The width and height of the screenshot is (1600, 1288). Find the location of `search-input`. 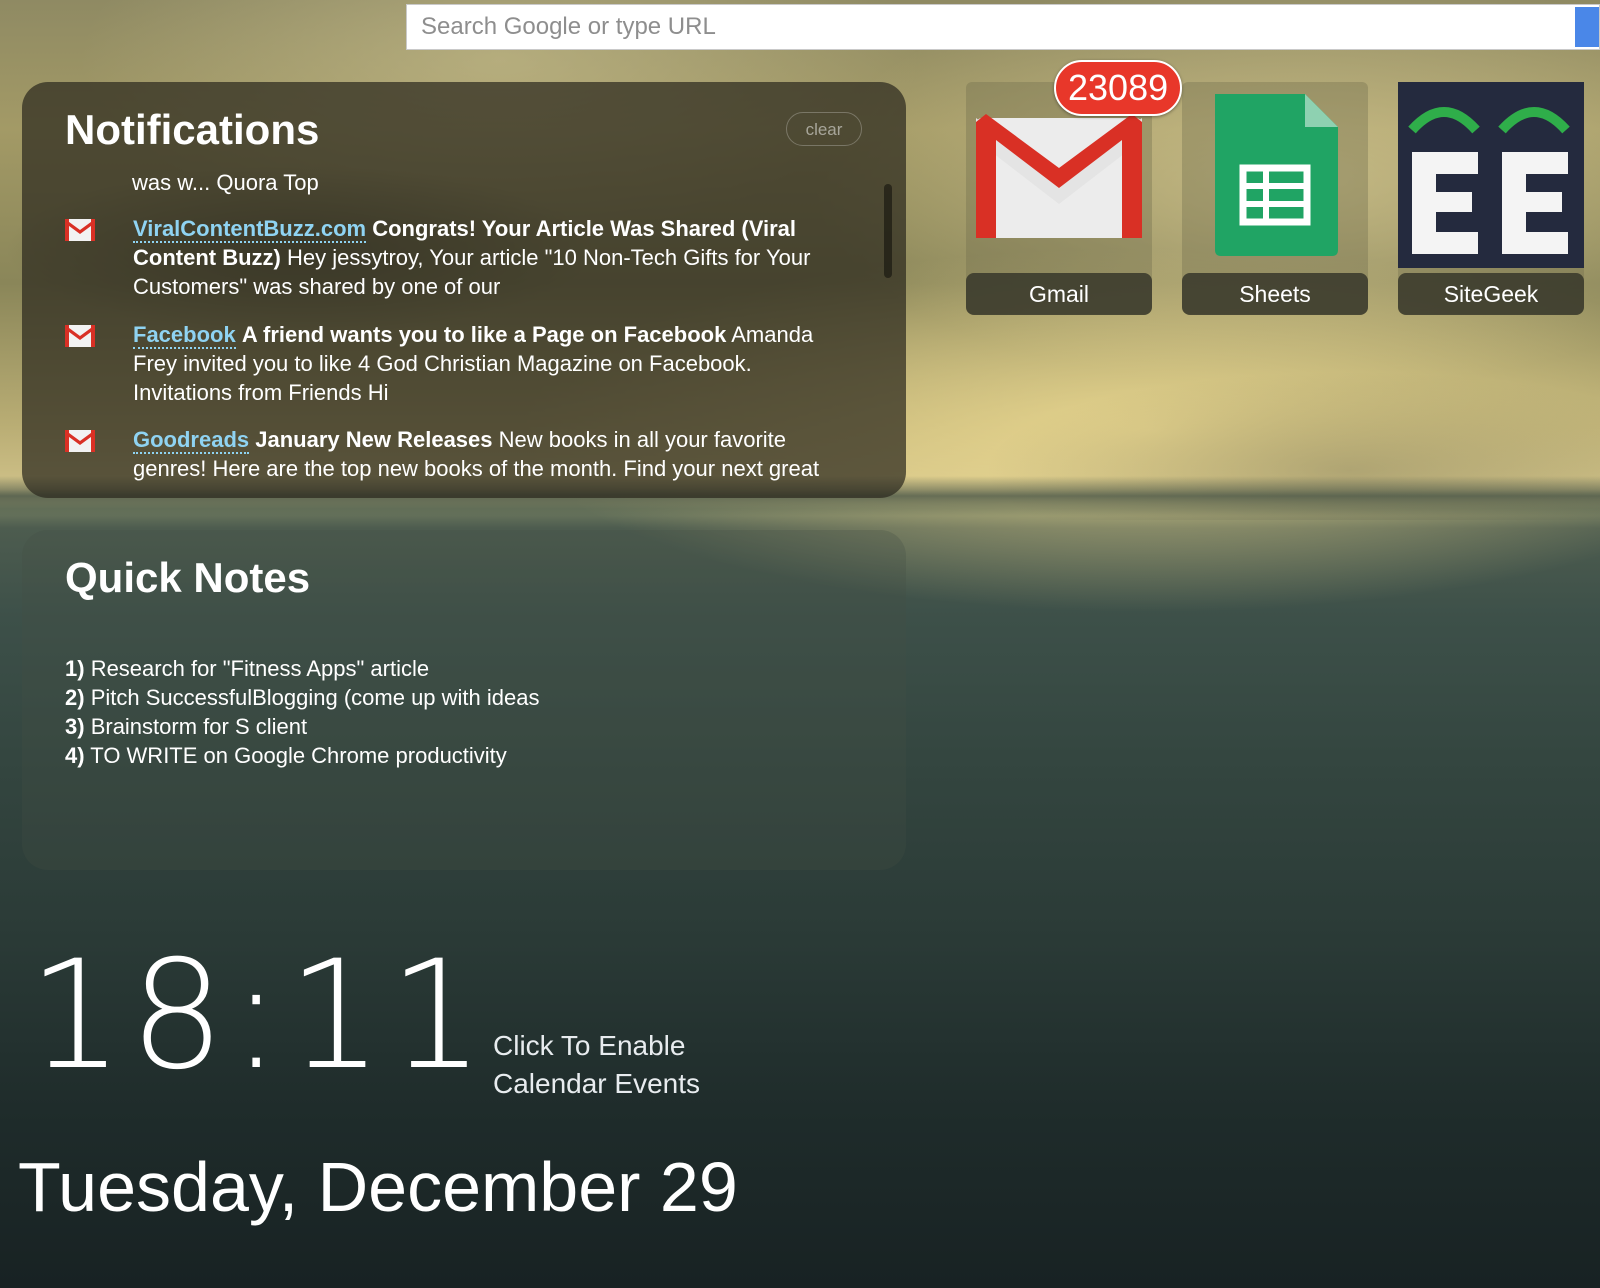

search-input is located at coordinates (986, 27).